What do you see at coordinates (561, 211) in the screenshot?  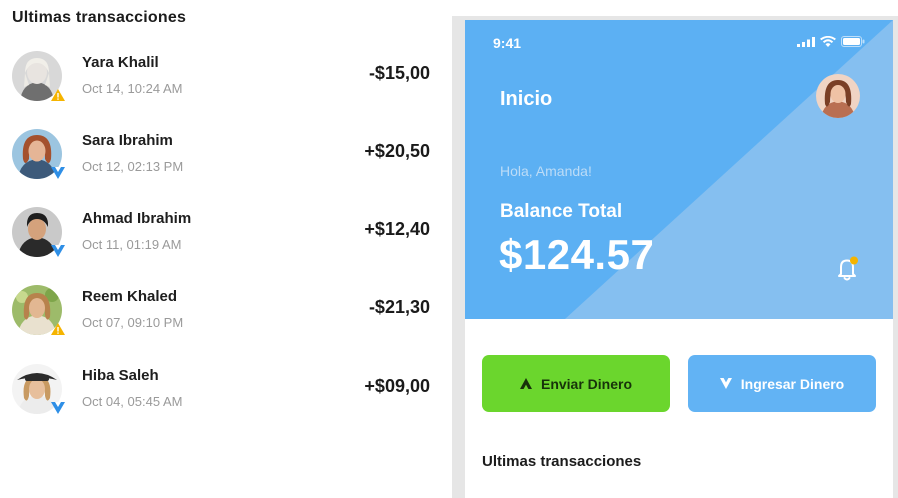 I see `balance-label: Balance Total` at bounding box center [561, 211].